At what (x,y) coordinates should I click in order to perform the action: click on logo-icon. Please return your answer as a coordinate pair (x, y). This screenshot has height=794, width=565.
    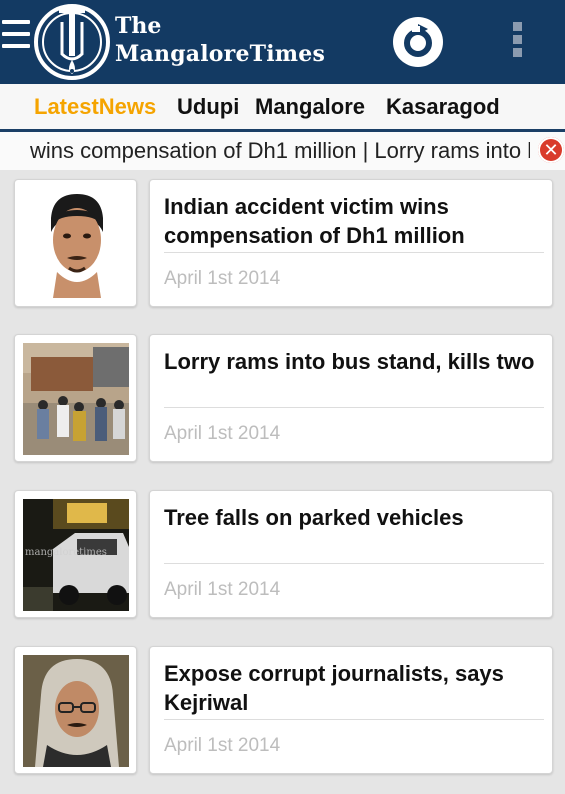
    Looking at the image, I should click on (72, 42).